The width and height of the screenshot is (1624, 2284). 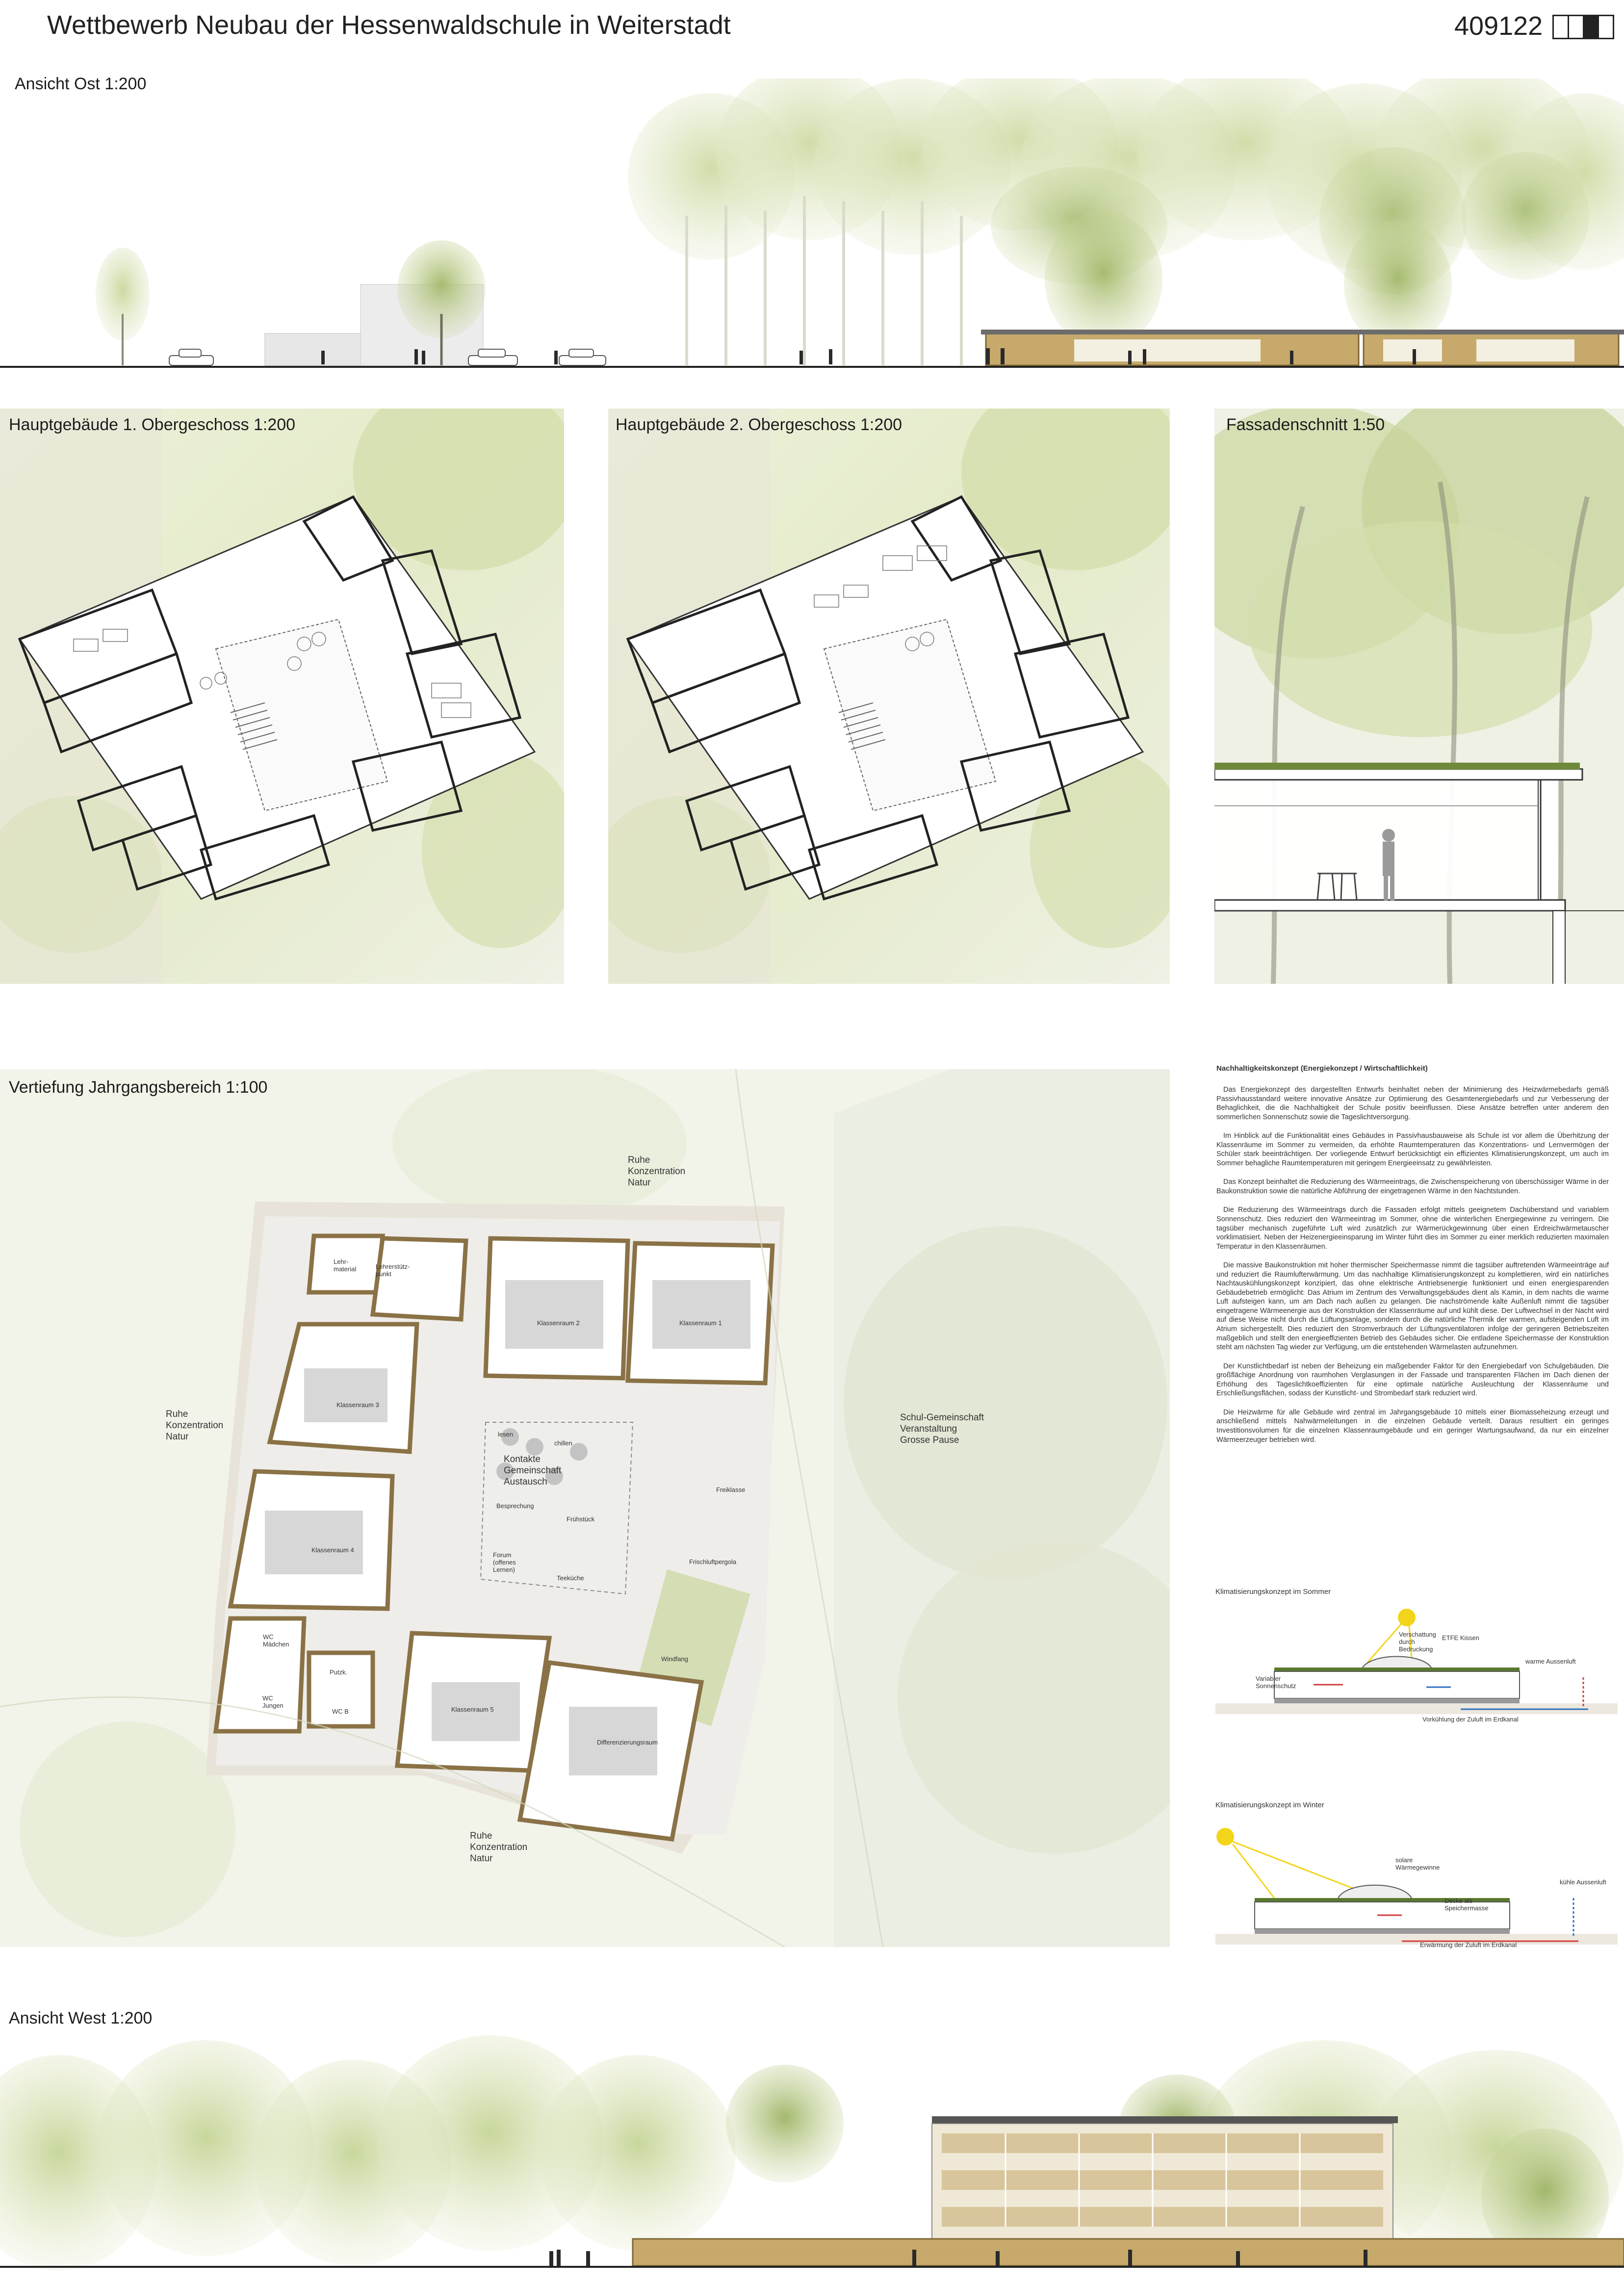 I want to click on facade-section-label: Fassadenschnitt 1:50, so click(x=1305, y=424).